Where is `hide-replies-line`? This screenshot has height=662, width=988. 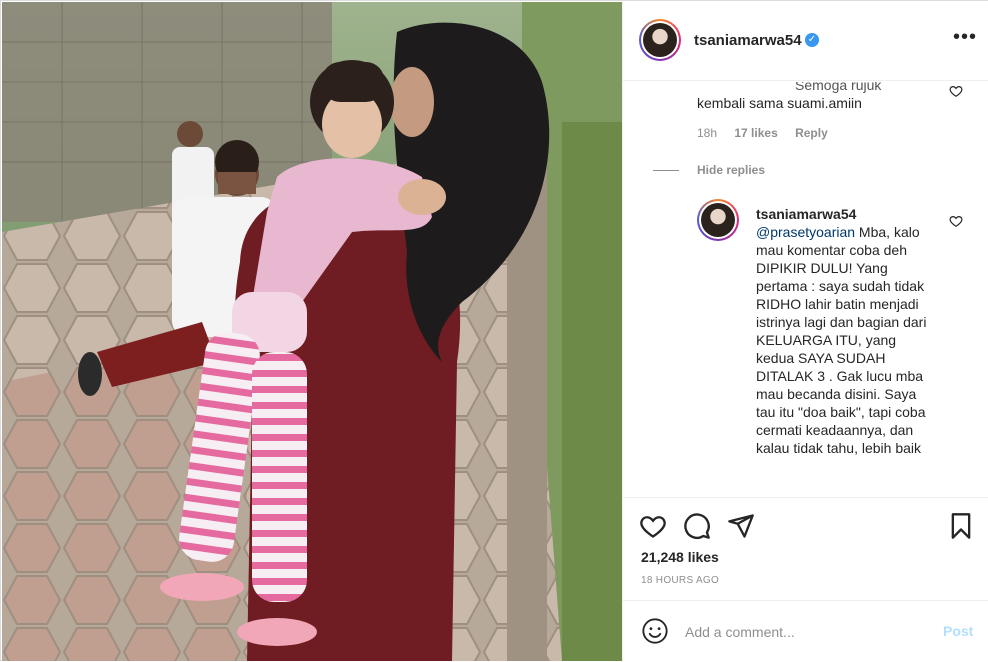
hide-replies-line is located at coordinates (666, 170).